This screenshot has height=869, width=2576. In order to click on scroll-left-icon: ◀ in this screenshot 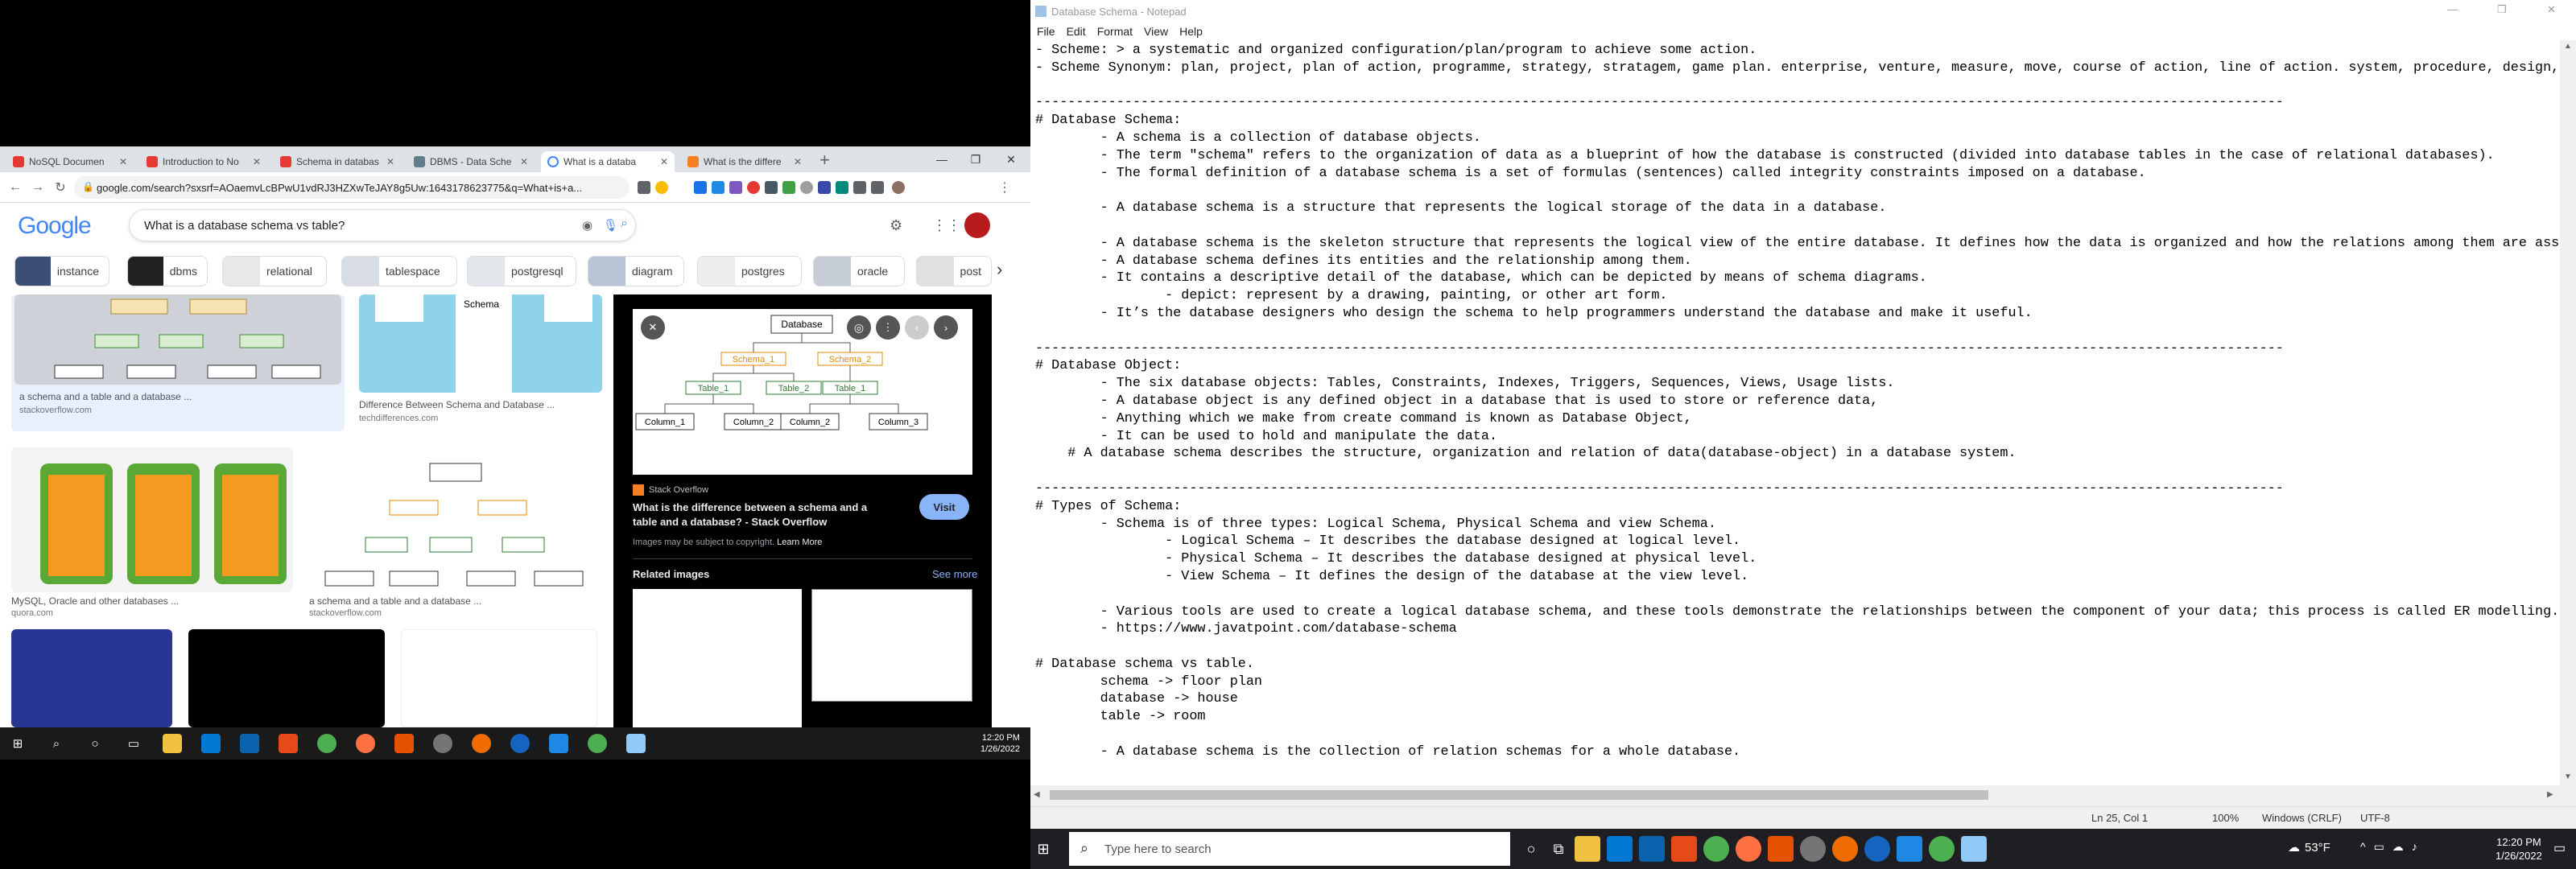, I will do `click(1037, 794)`.